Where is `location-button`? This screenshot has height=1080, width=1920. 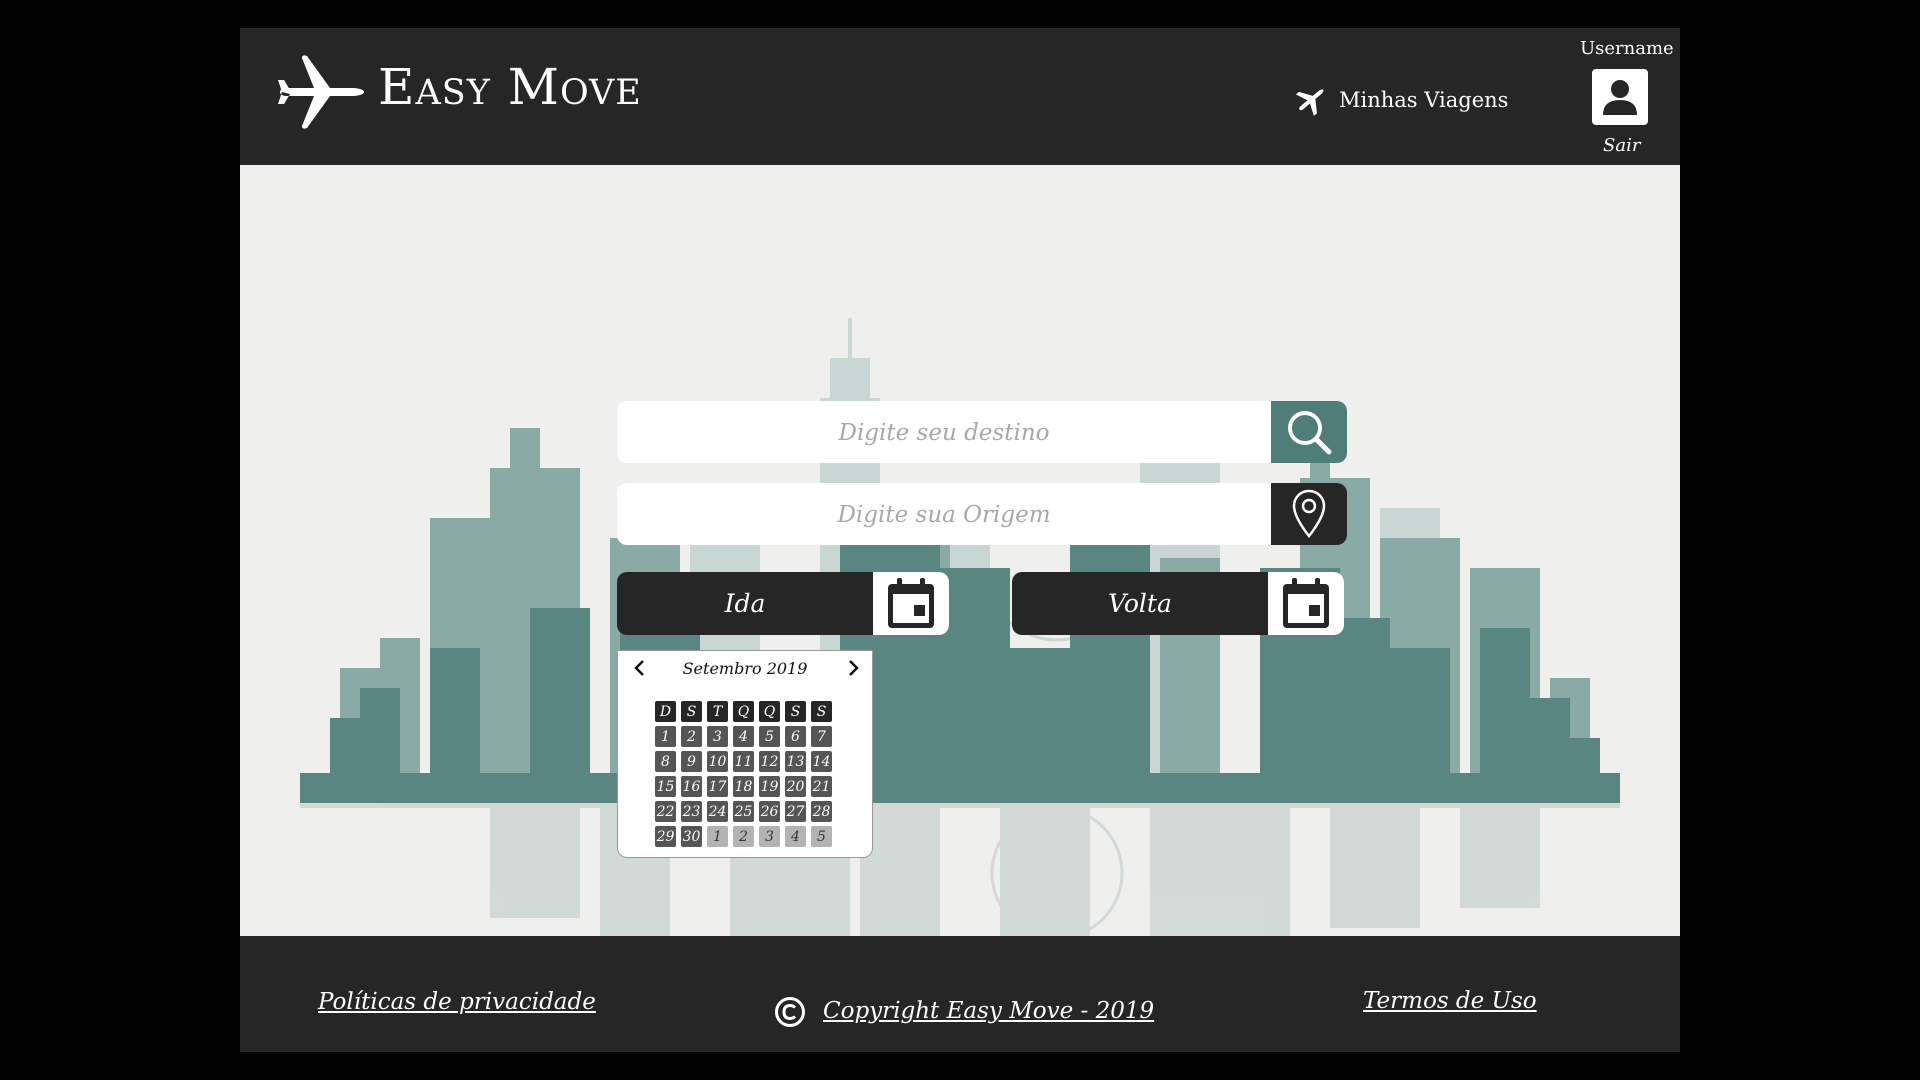 location-button is located at coordinates (1309, 514).